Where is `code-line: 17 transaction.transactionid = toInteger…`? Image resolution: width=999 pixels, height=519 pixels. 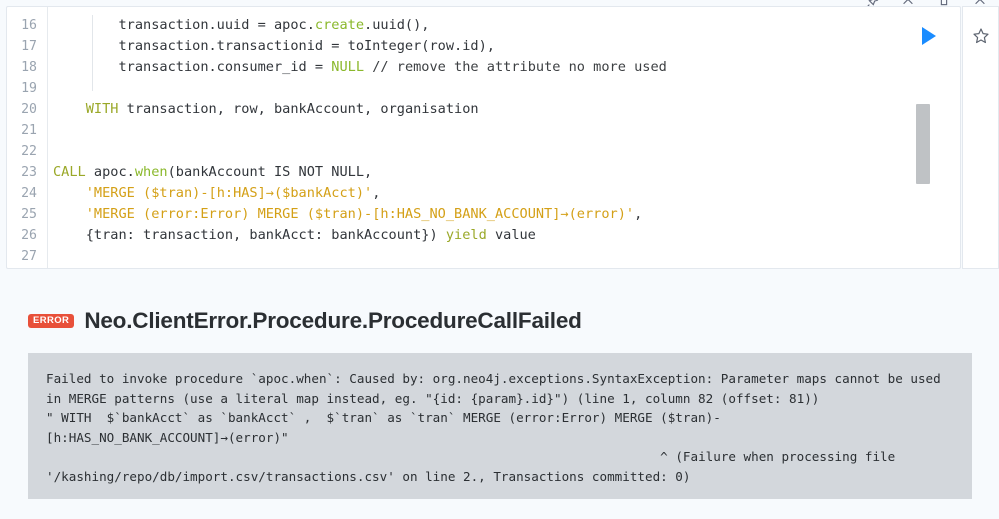
code-line: 17 transaction.transactionid = toInteger… is located at coordinates (483, 46).